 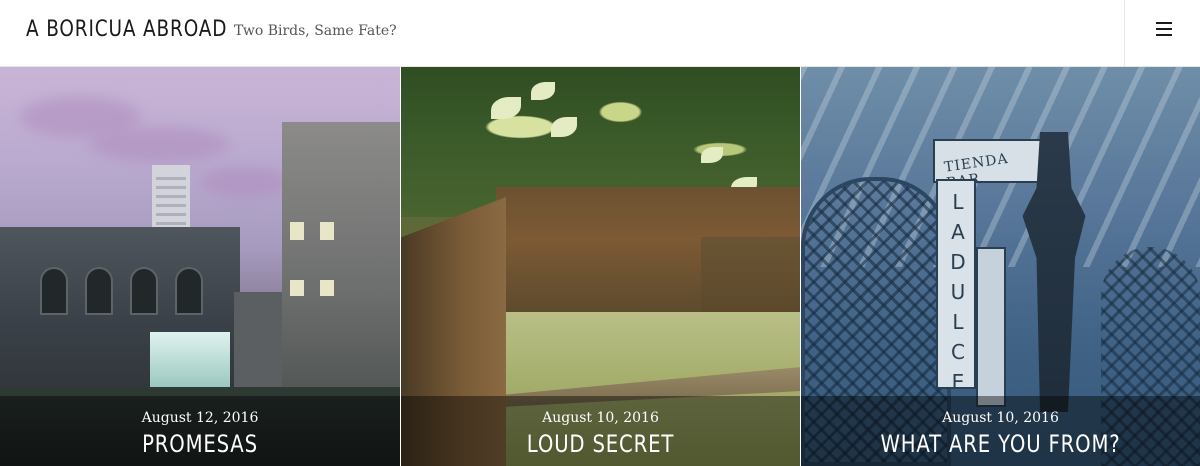 I want to click on site-tagline: Two Birds, Same Fate?, so click(x=315, y=31).